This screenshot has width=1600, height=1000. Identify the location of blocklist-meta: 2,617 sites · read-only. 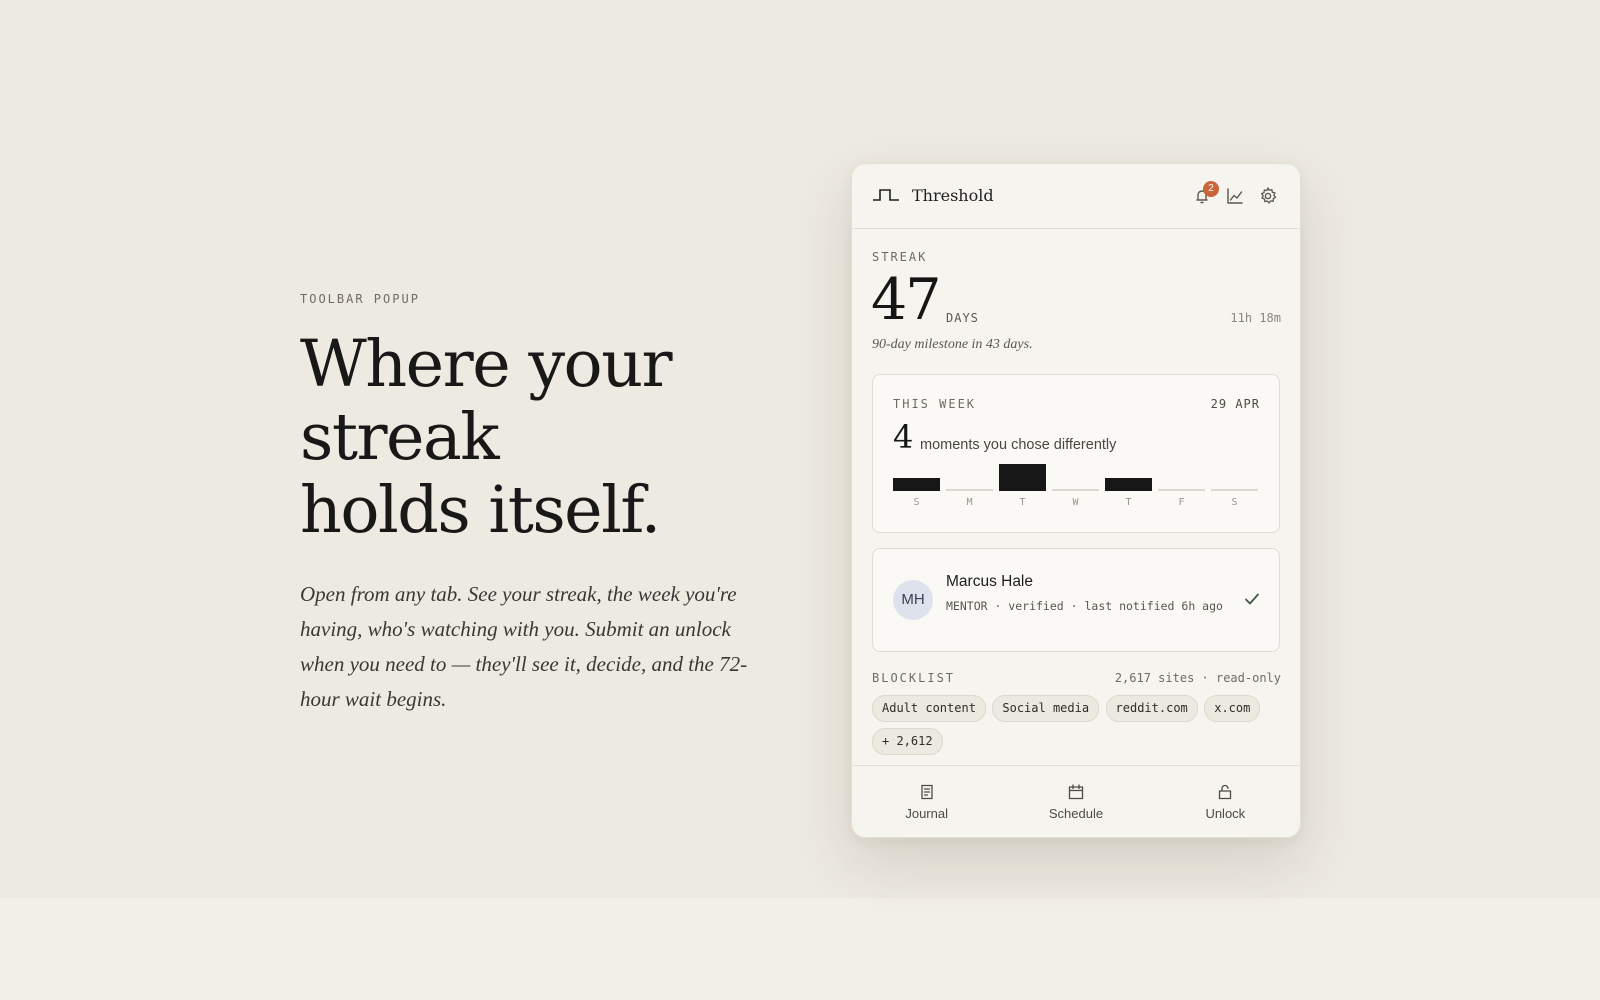
(1197, 678).